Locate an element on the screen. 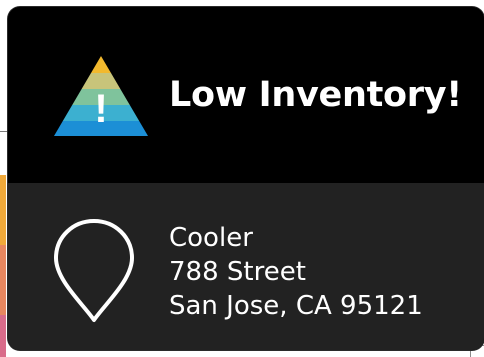  location-address: Cooler 788 Street San Jose, CA 95121 is located at coordinates (296, 272).